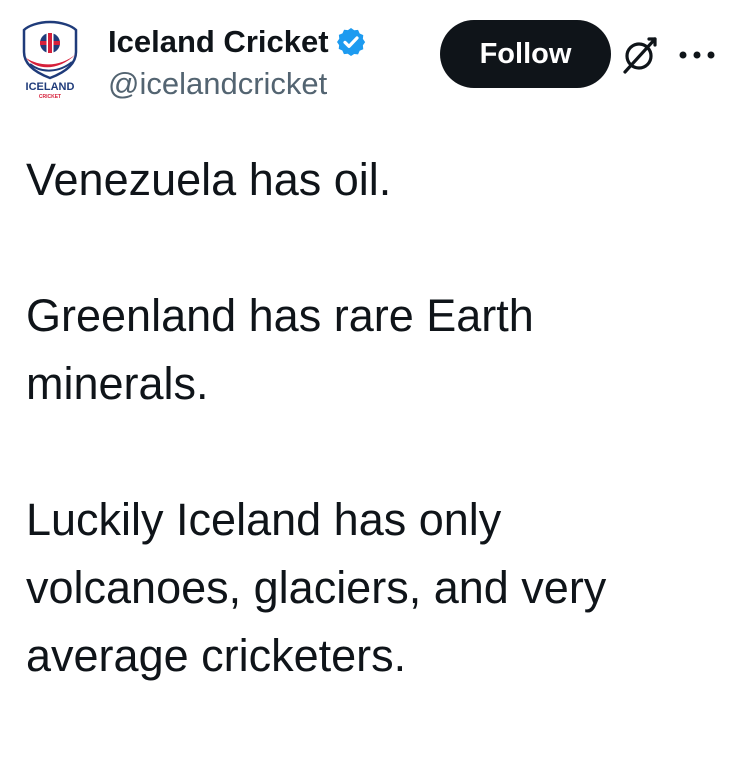 The height and width of the screenshot is (759, 749). Describe the element at coordinates (209, 179) in the screenshot. I see `tweet-paragraph: Venezuela has oil.` at that location.